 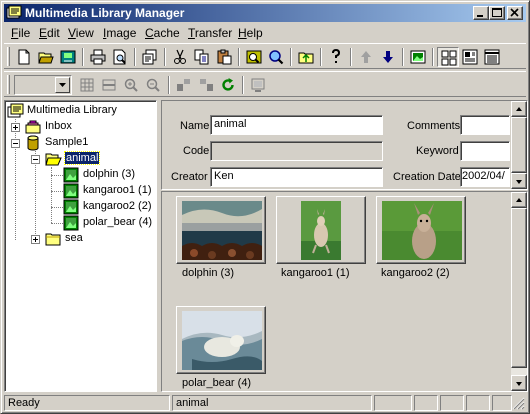 I want to click on close-button, so click(x=515, y=13).